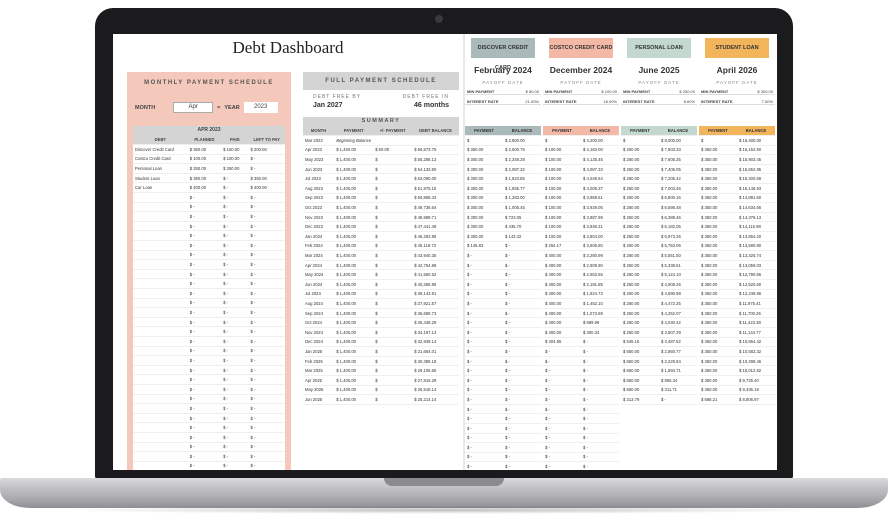 The image size is (888, 523). What do you see at coordinates (235, 149) in the screenshot?
I see `table-cell: $ 150.00` at bounding box center [235, 149].